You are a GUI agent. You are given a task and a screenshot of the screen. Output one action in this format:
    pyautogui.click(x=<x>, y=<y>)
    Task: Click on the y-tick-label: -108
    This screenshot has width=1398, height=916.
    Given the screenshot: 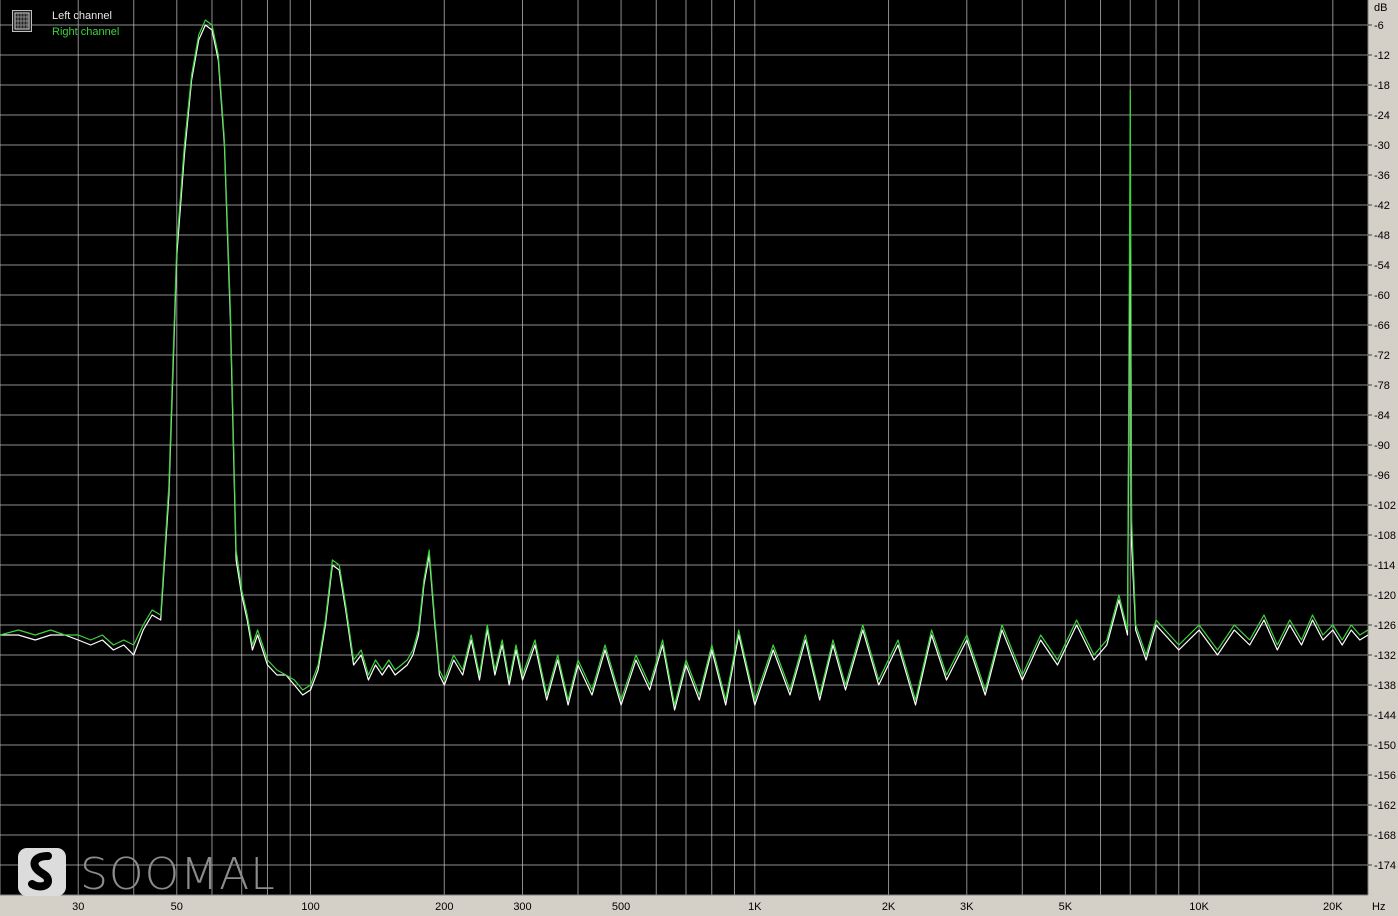 What is the action you would take?
    pyautogui.click(x=1385, y=536)
    